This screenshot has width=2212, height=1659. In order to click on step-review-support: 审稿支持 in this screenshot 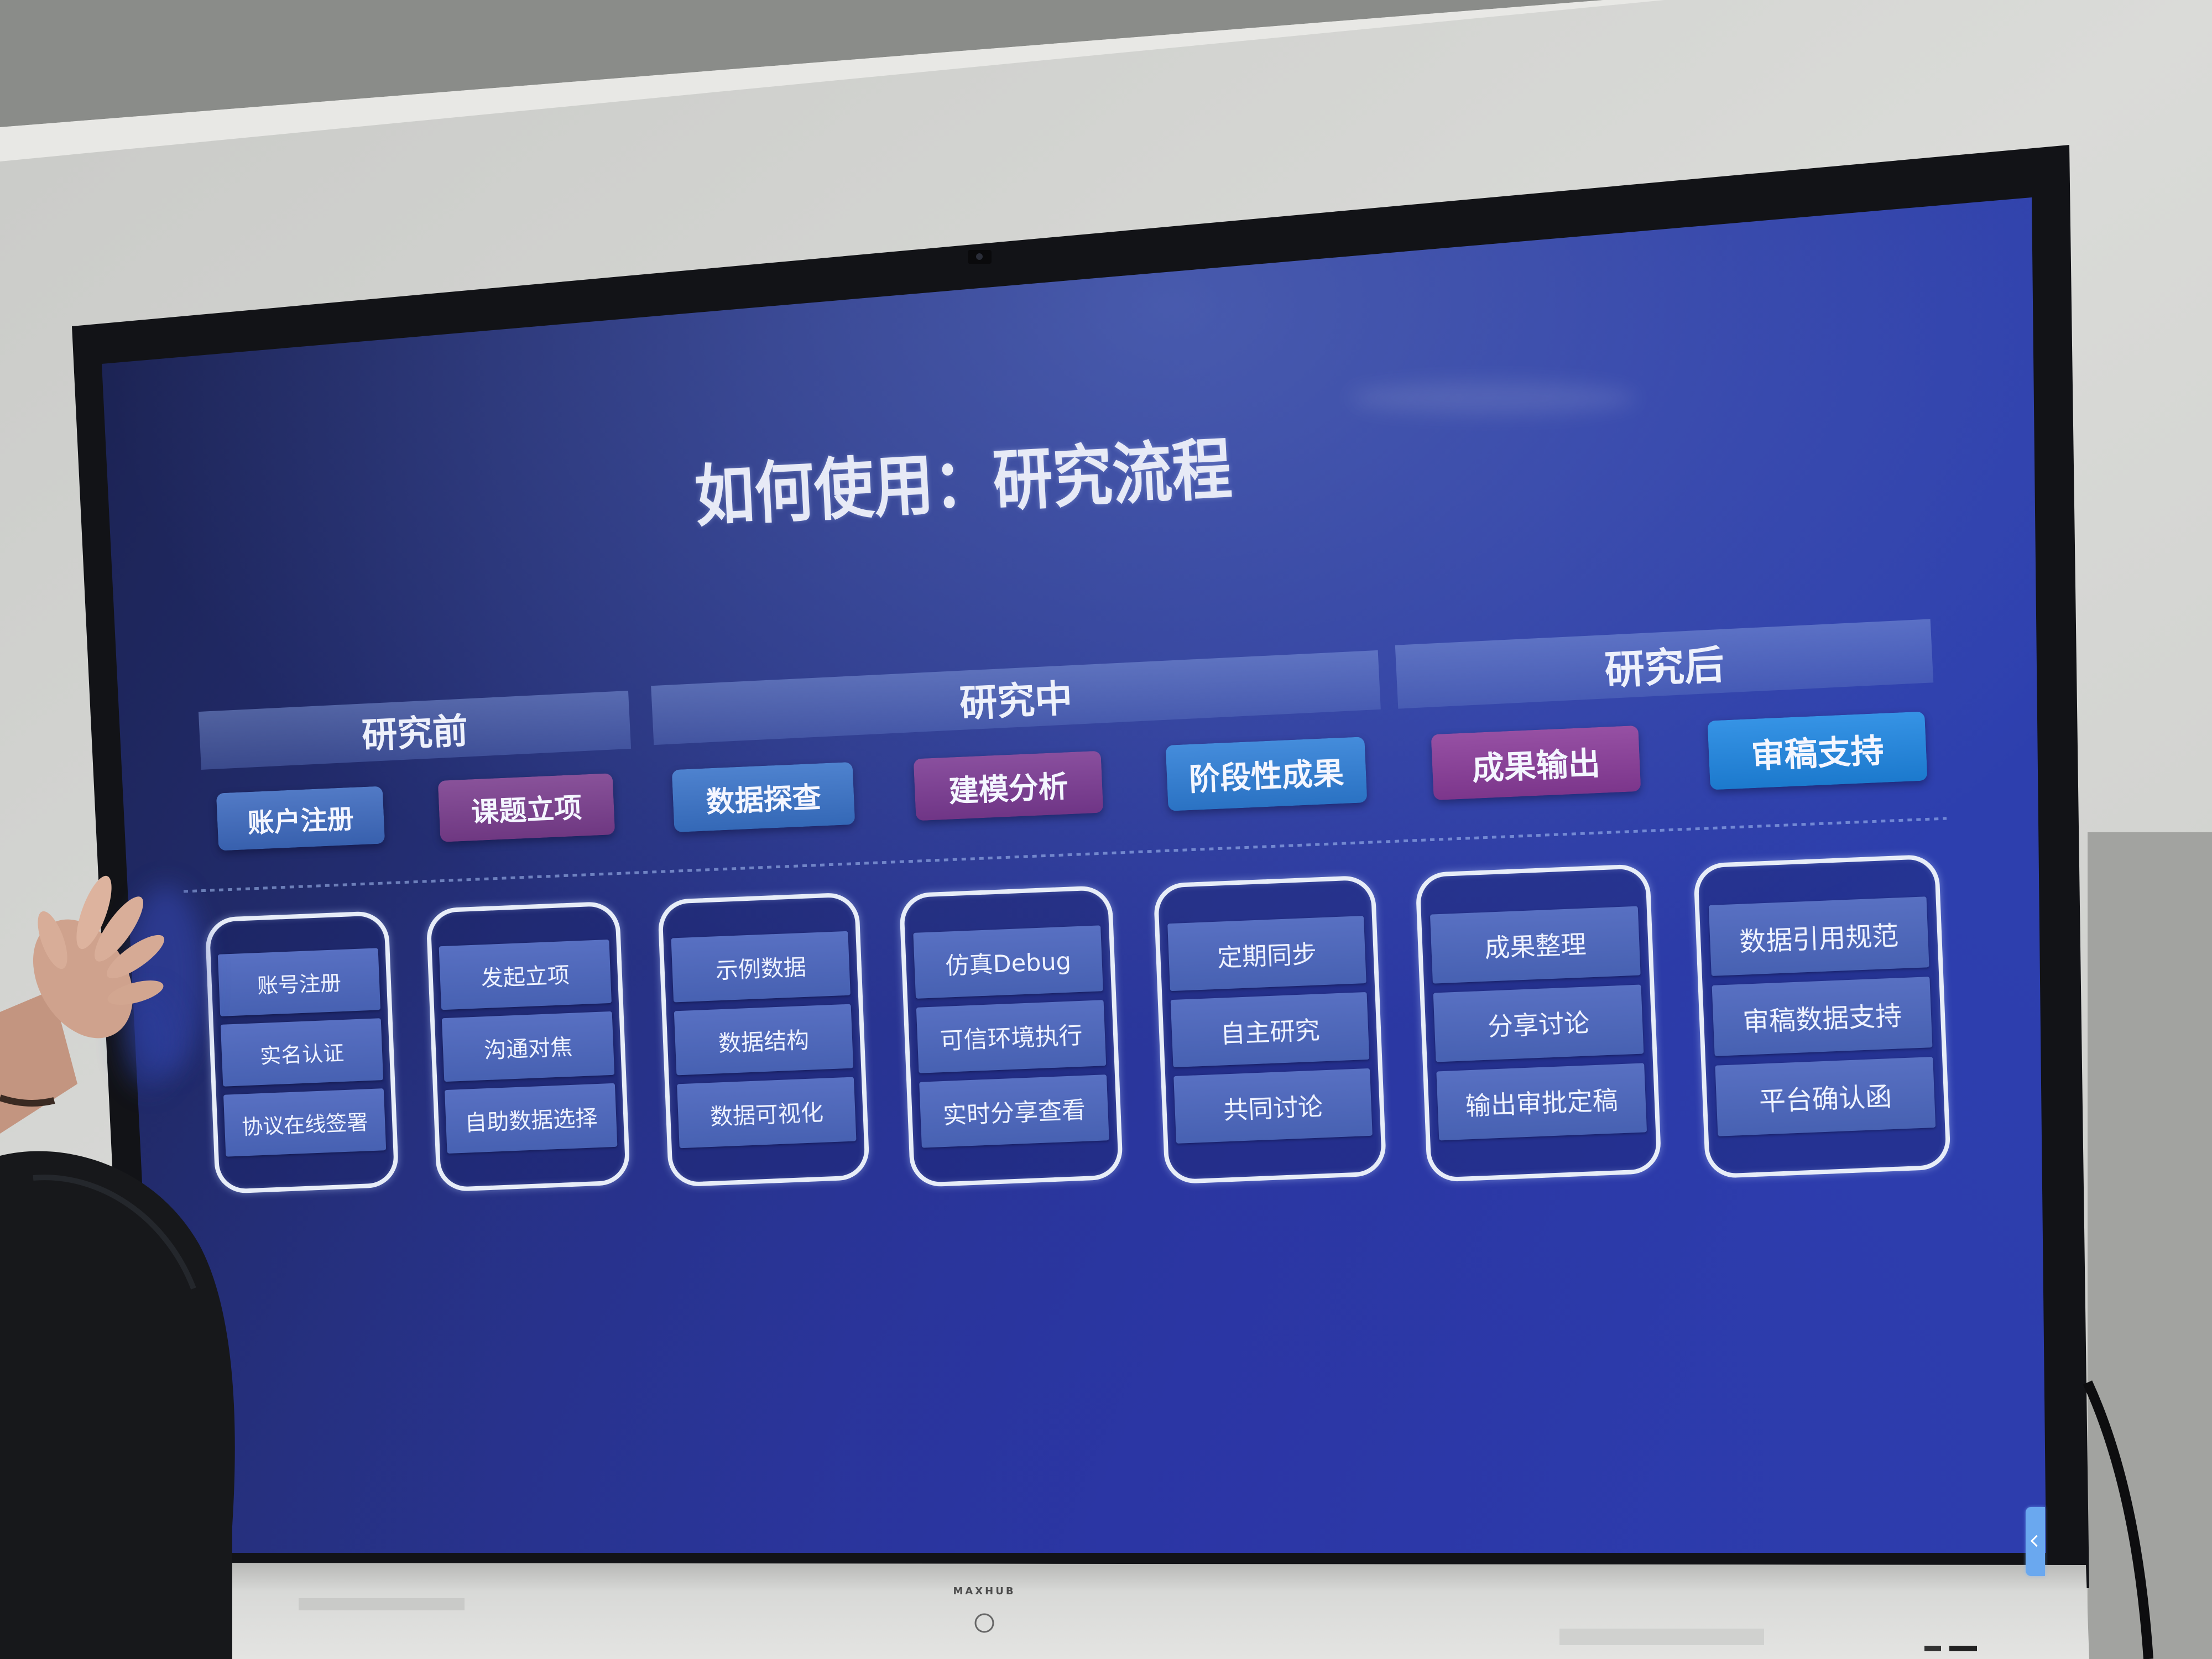, I will do `click(1818, 750)`.